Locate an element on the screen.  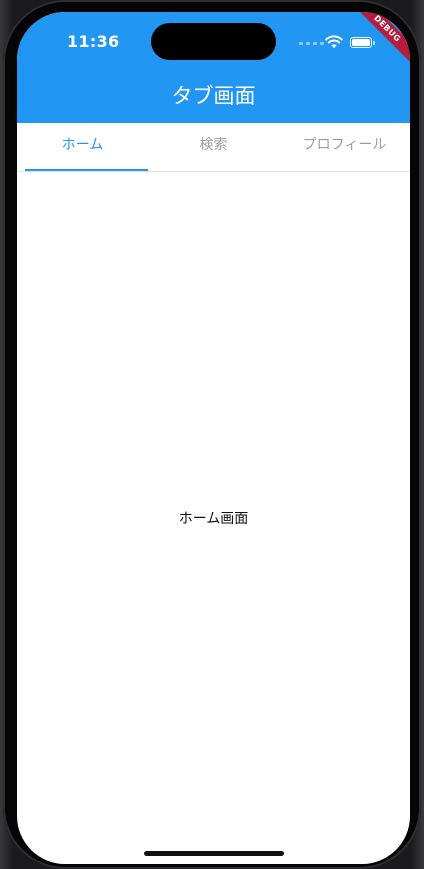
status-time: 11:36 is located at coordinates (93, 41).